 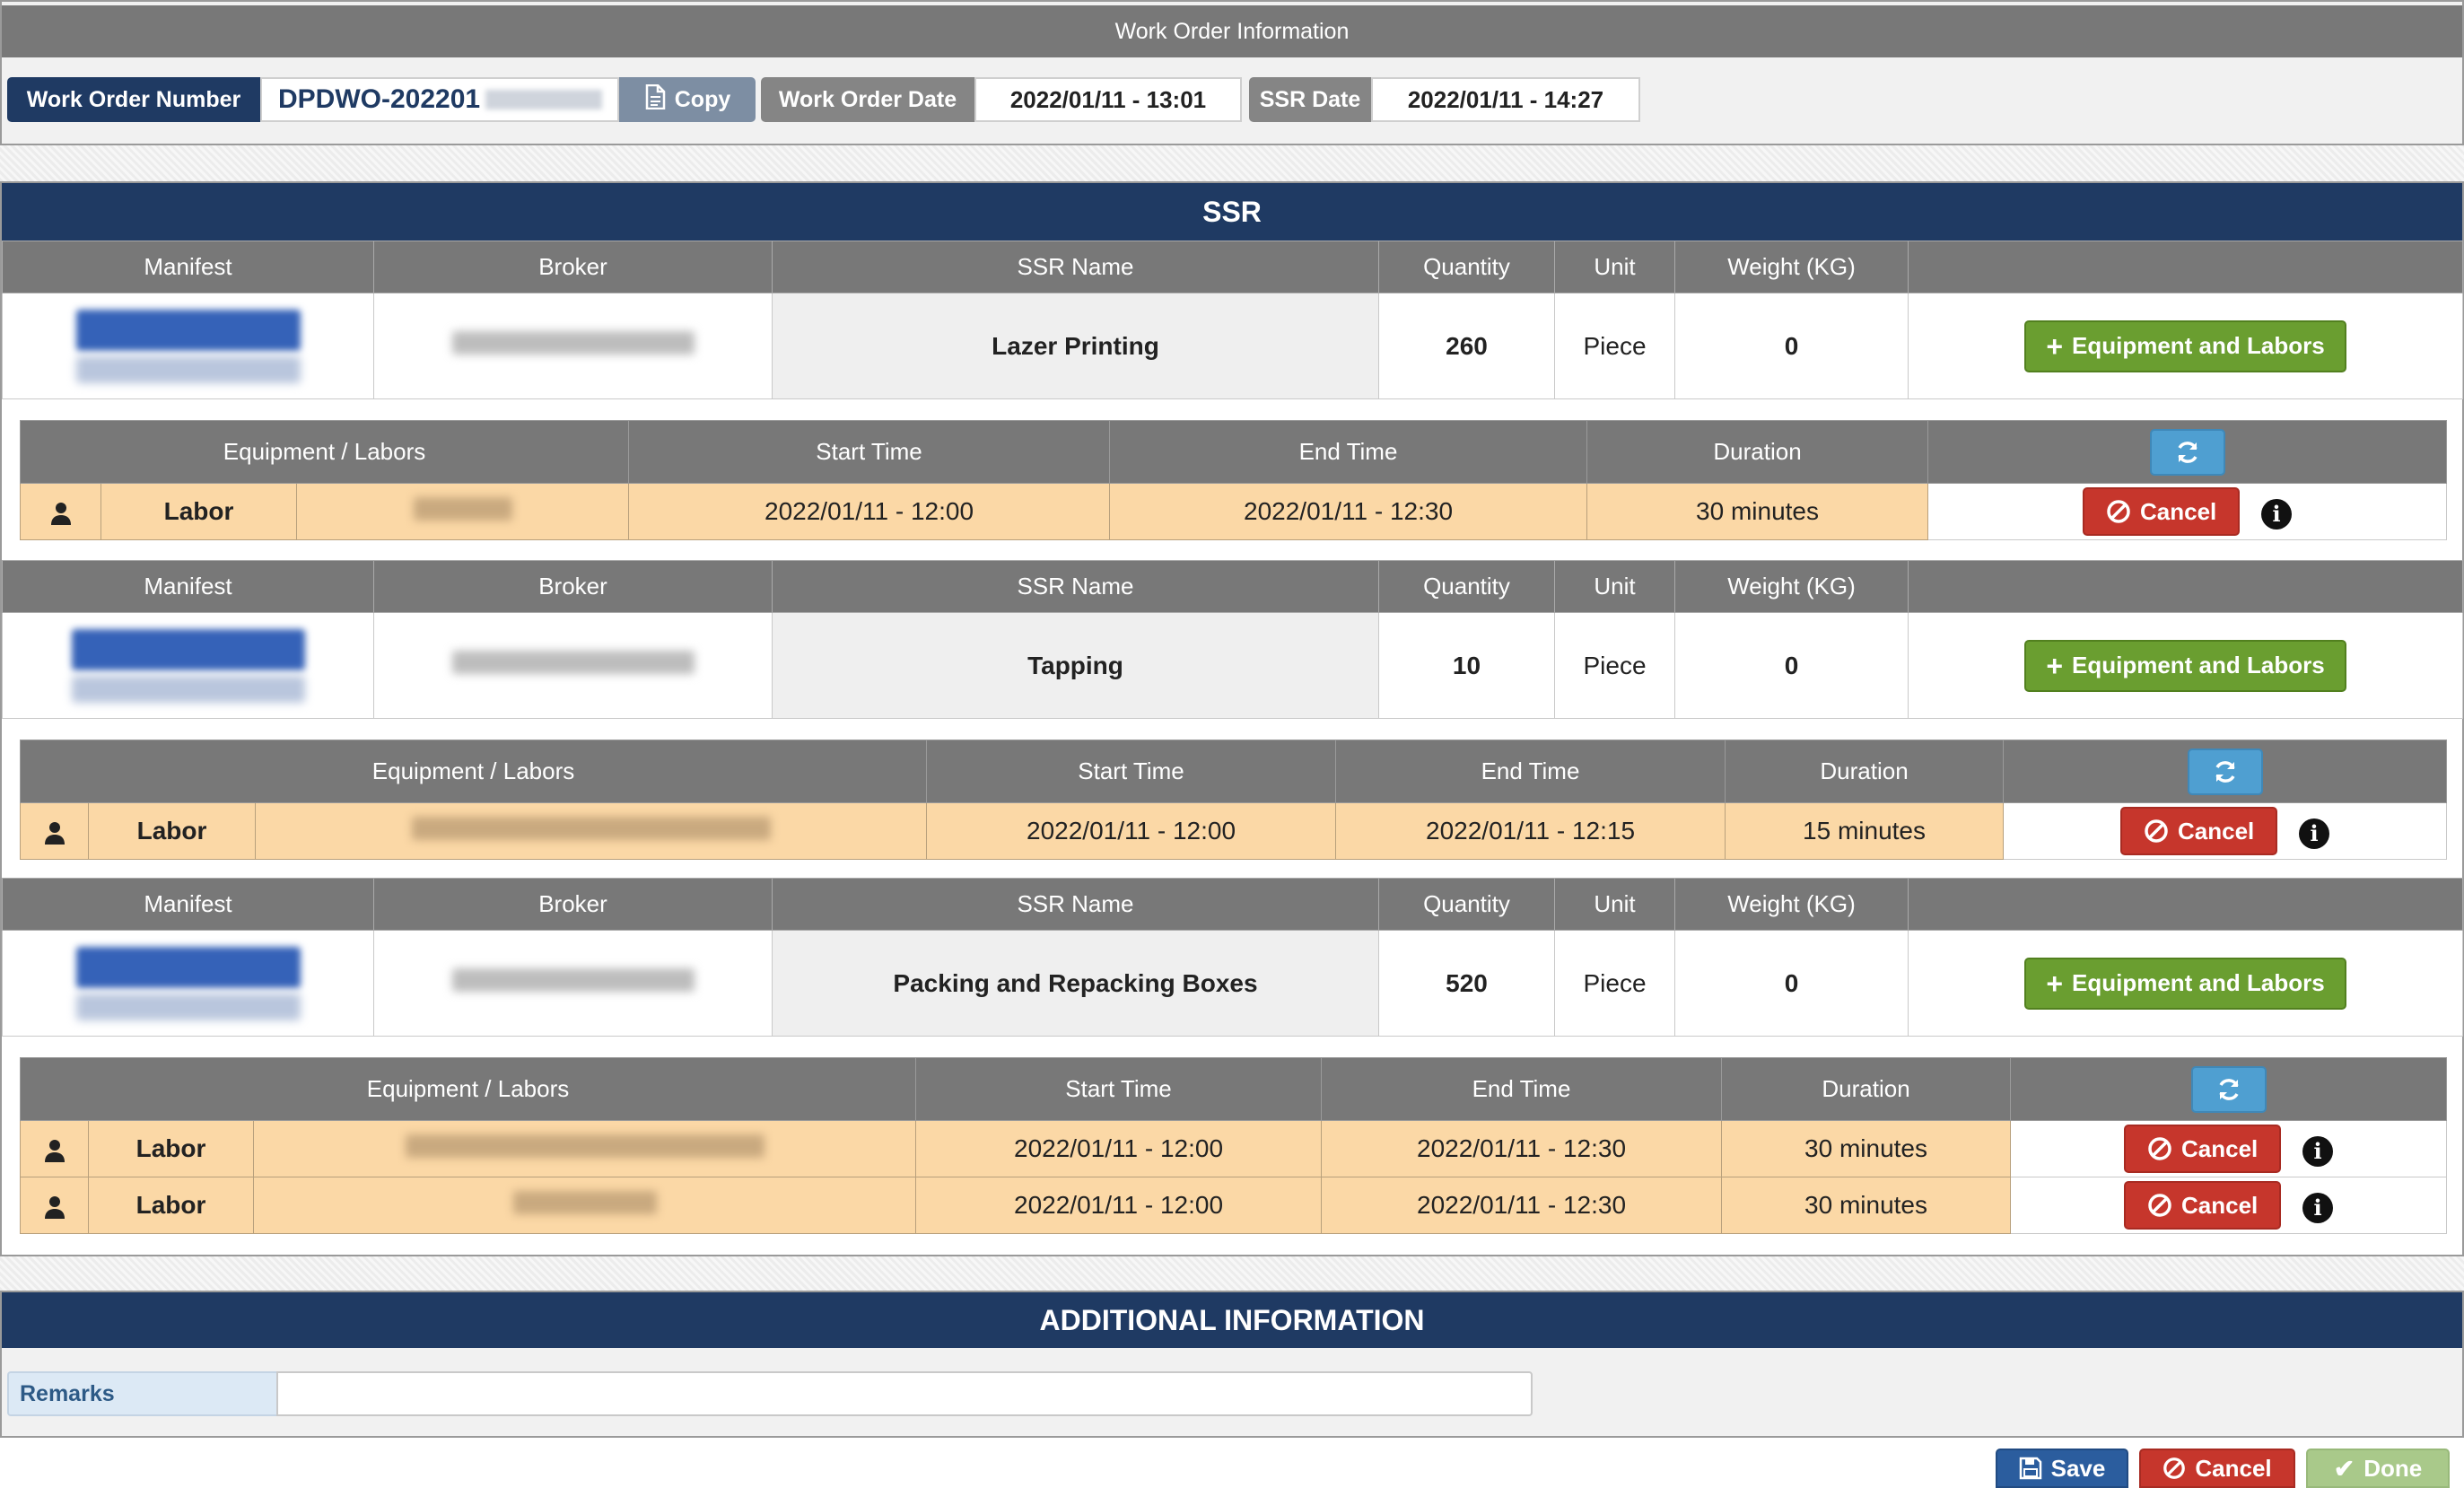 What do you see at coordinates (869, 452) in the screenshot?
I see `start-time-header: Start Time` at bounding box center [869, 452].